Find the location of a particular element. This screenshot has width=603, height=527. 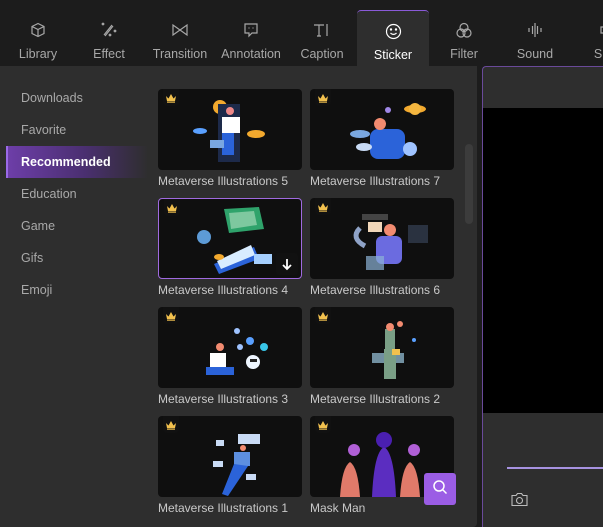

tab-library: Library is located at coordinates (38, 38).